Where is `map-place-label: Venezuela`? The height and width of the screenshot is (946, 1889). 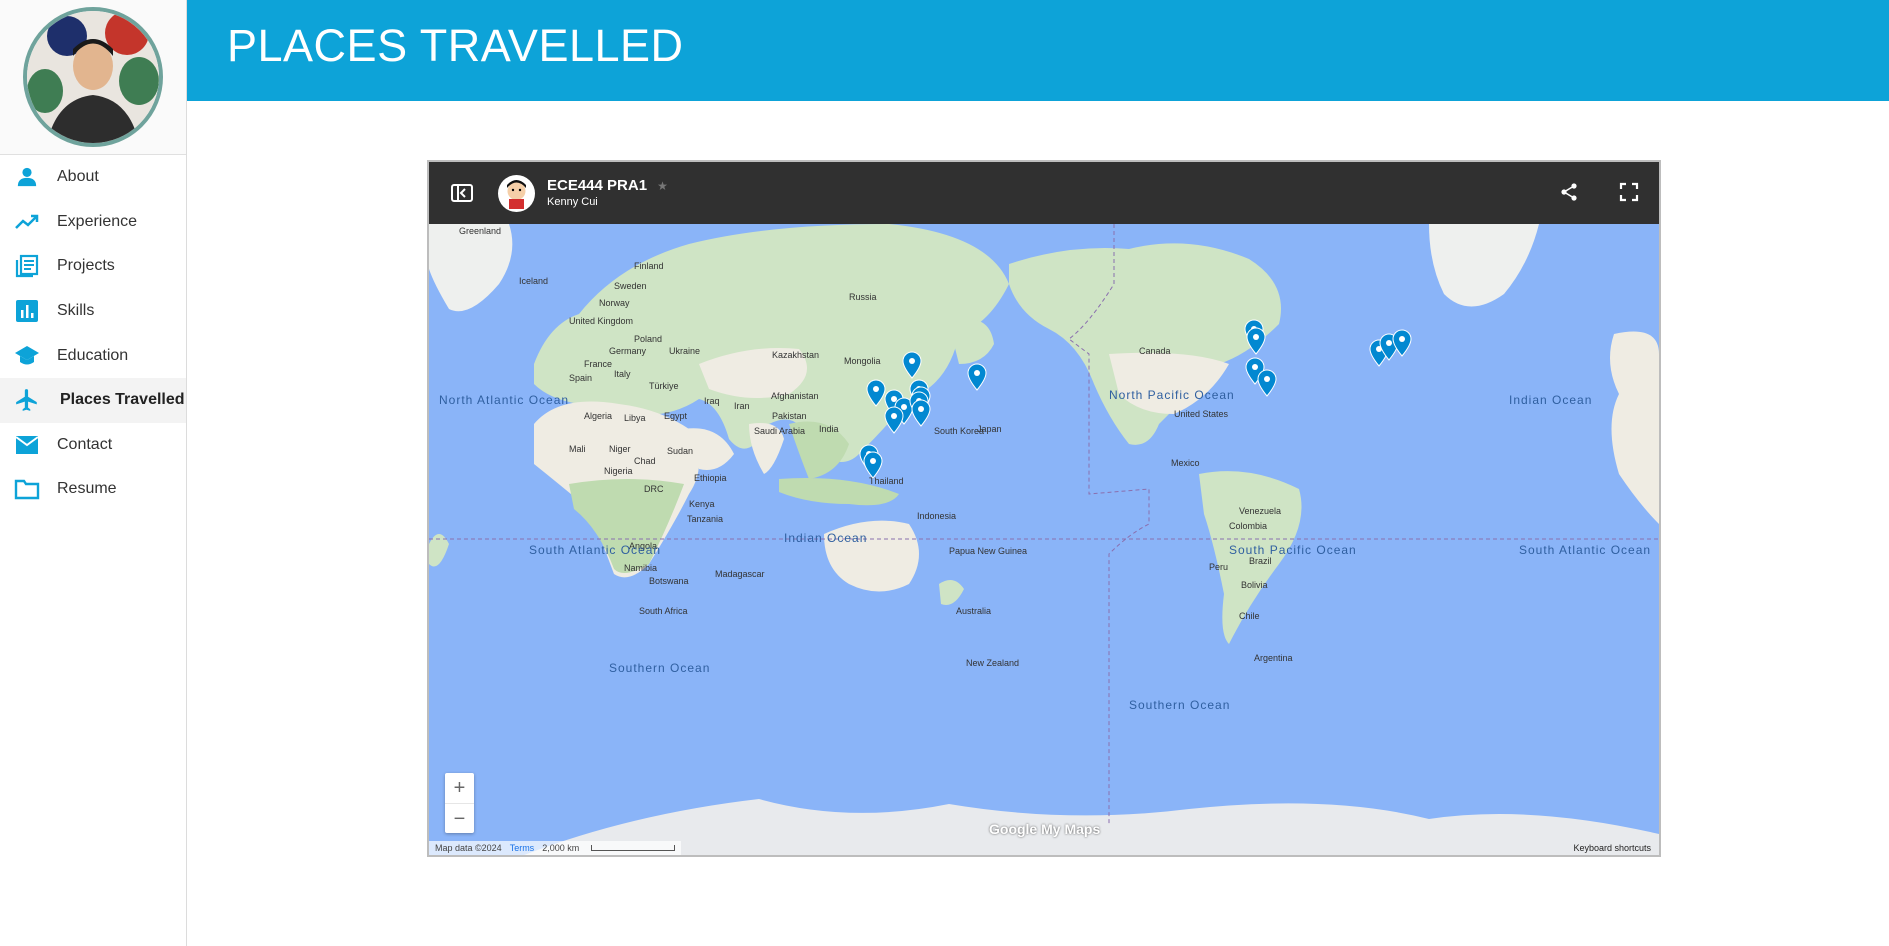 map-place-label: Venezuela is located at coordinates (1260, 511).